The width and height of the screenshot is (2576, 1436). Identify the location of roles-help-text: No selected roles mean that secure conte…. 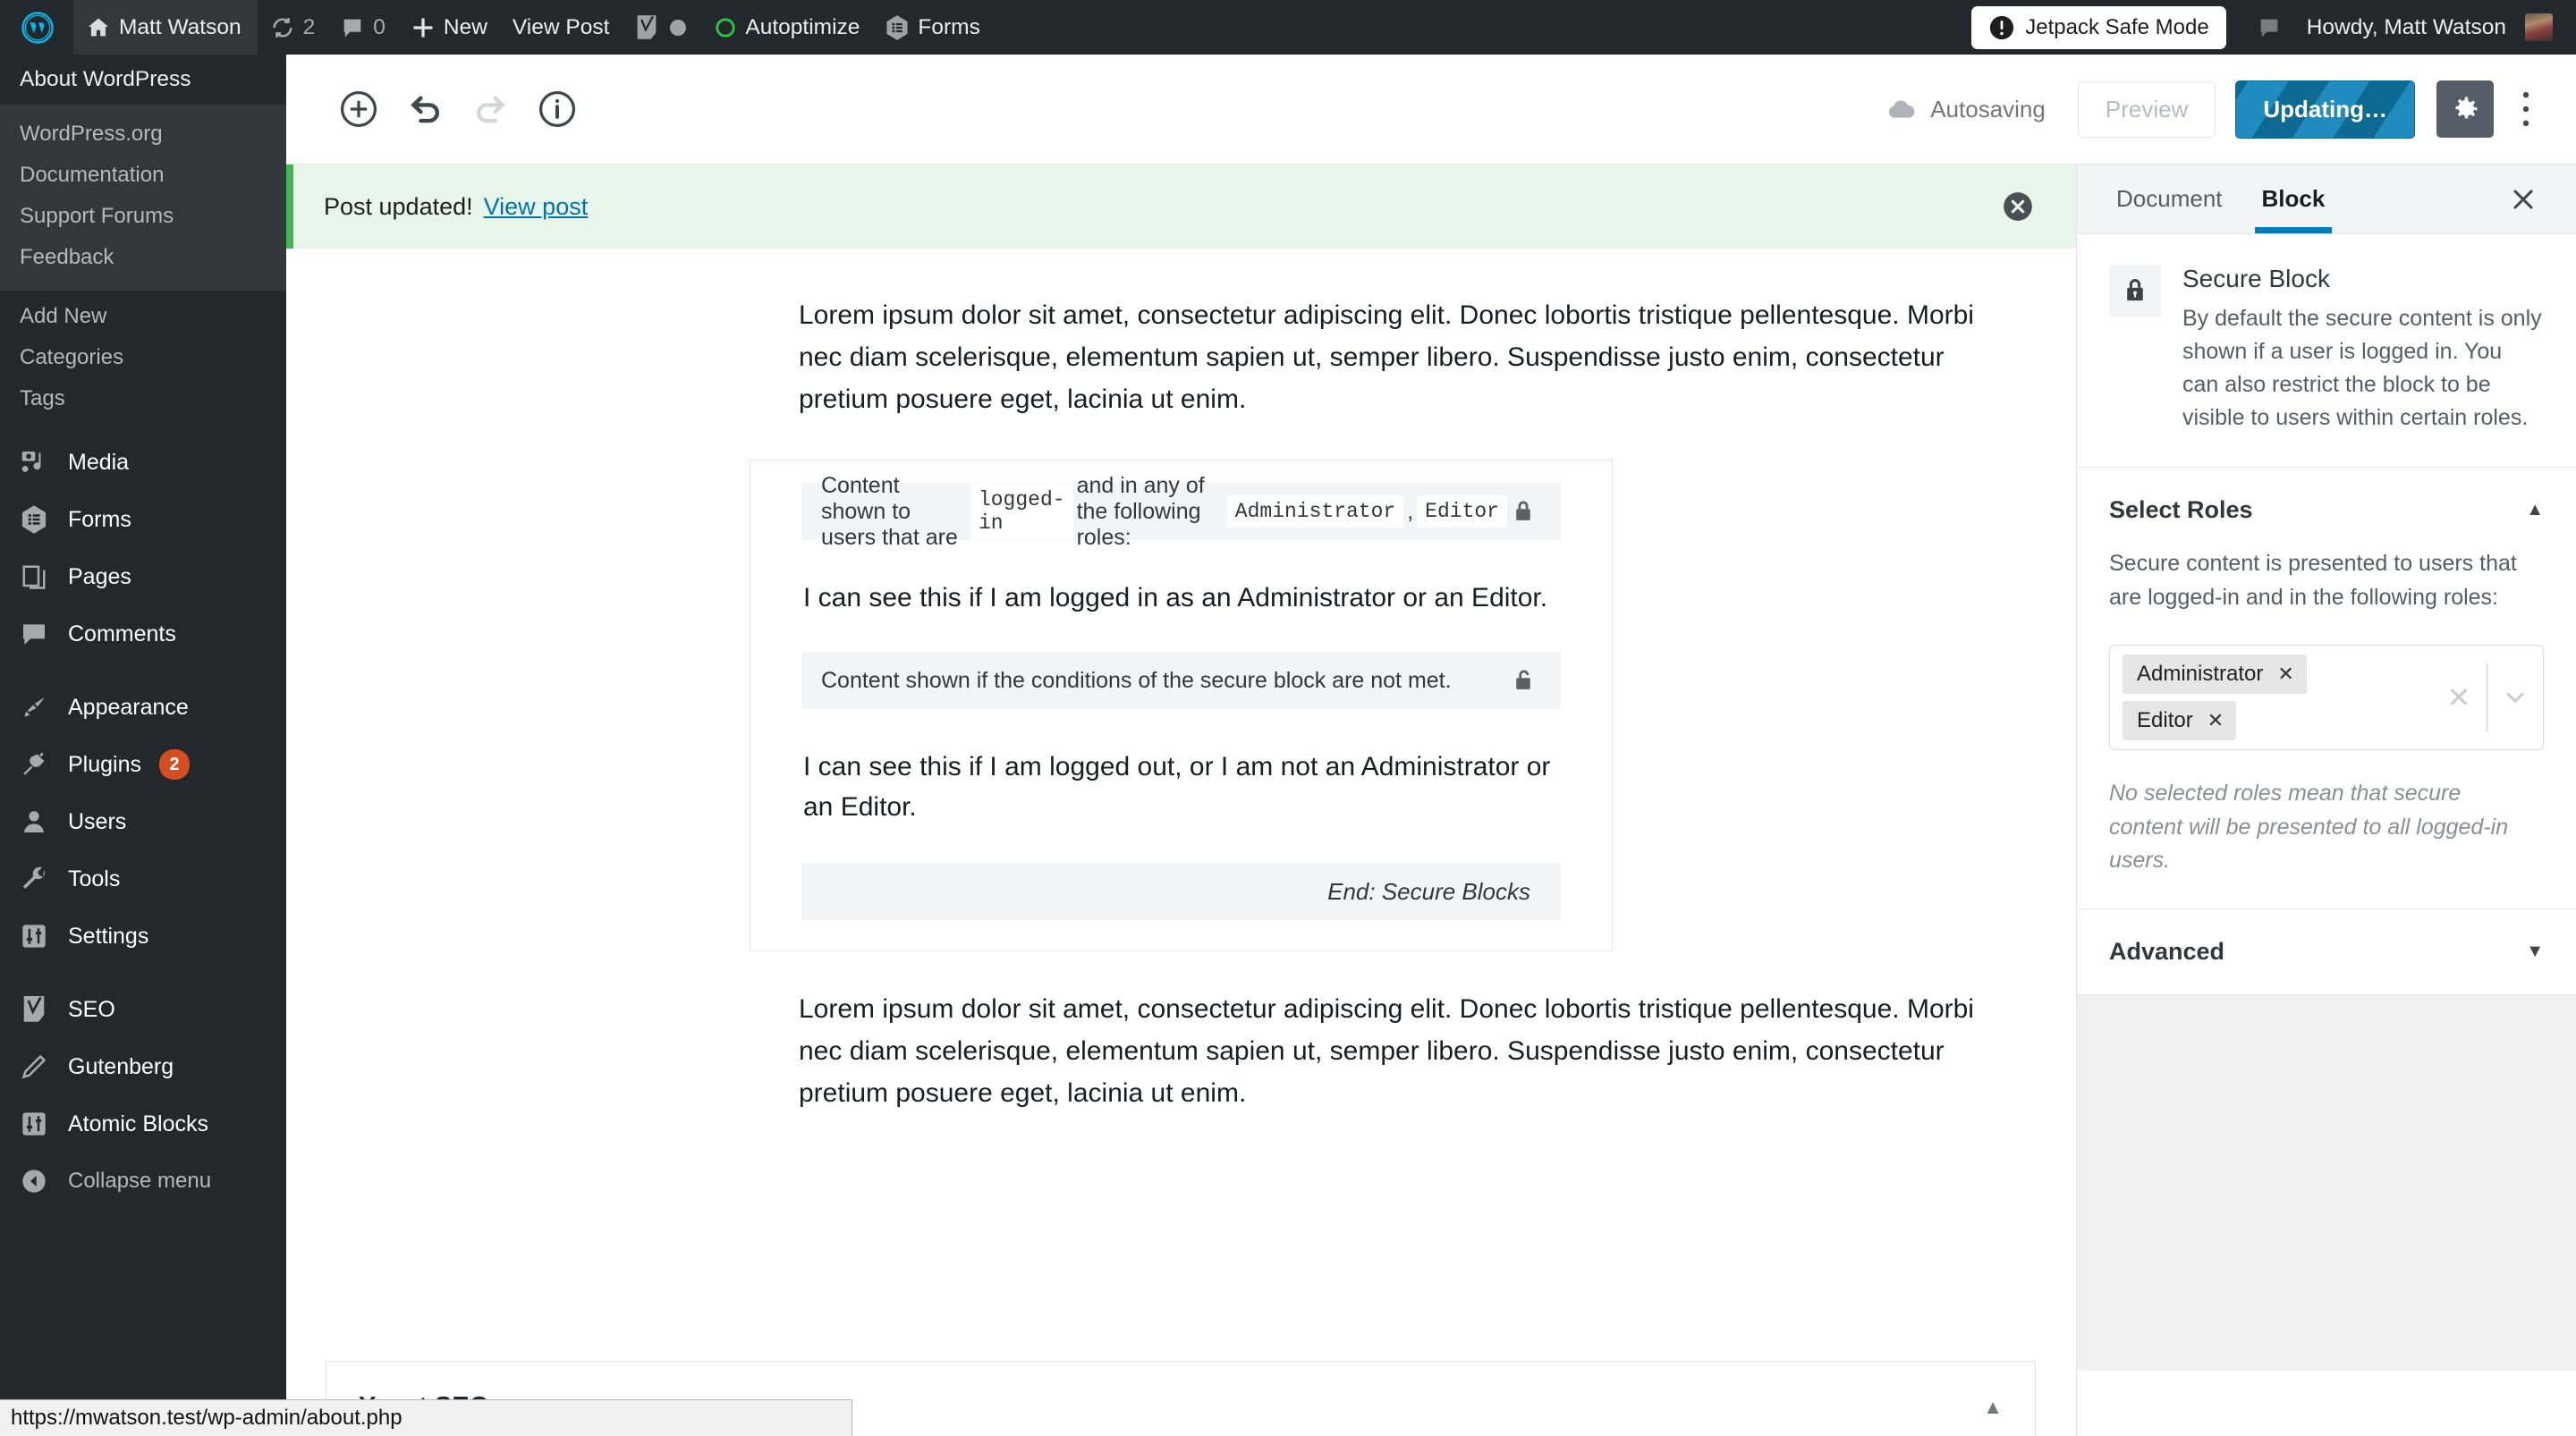
(2309, 827).